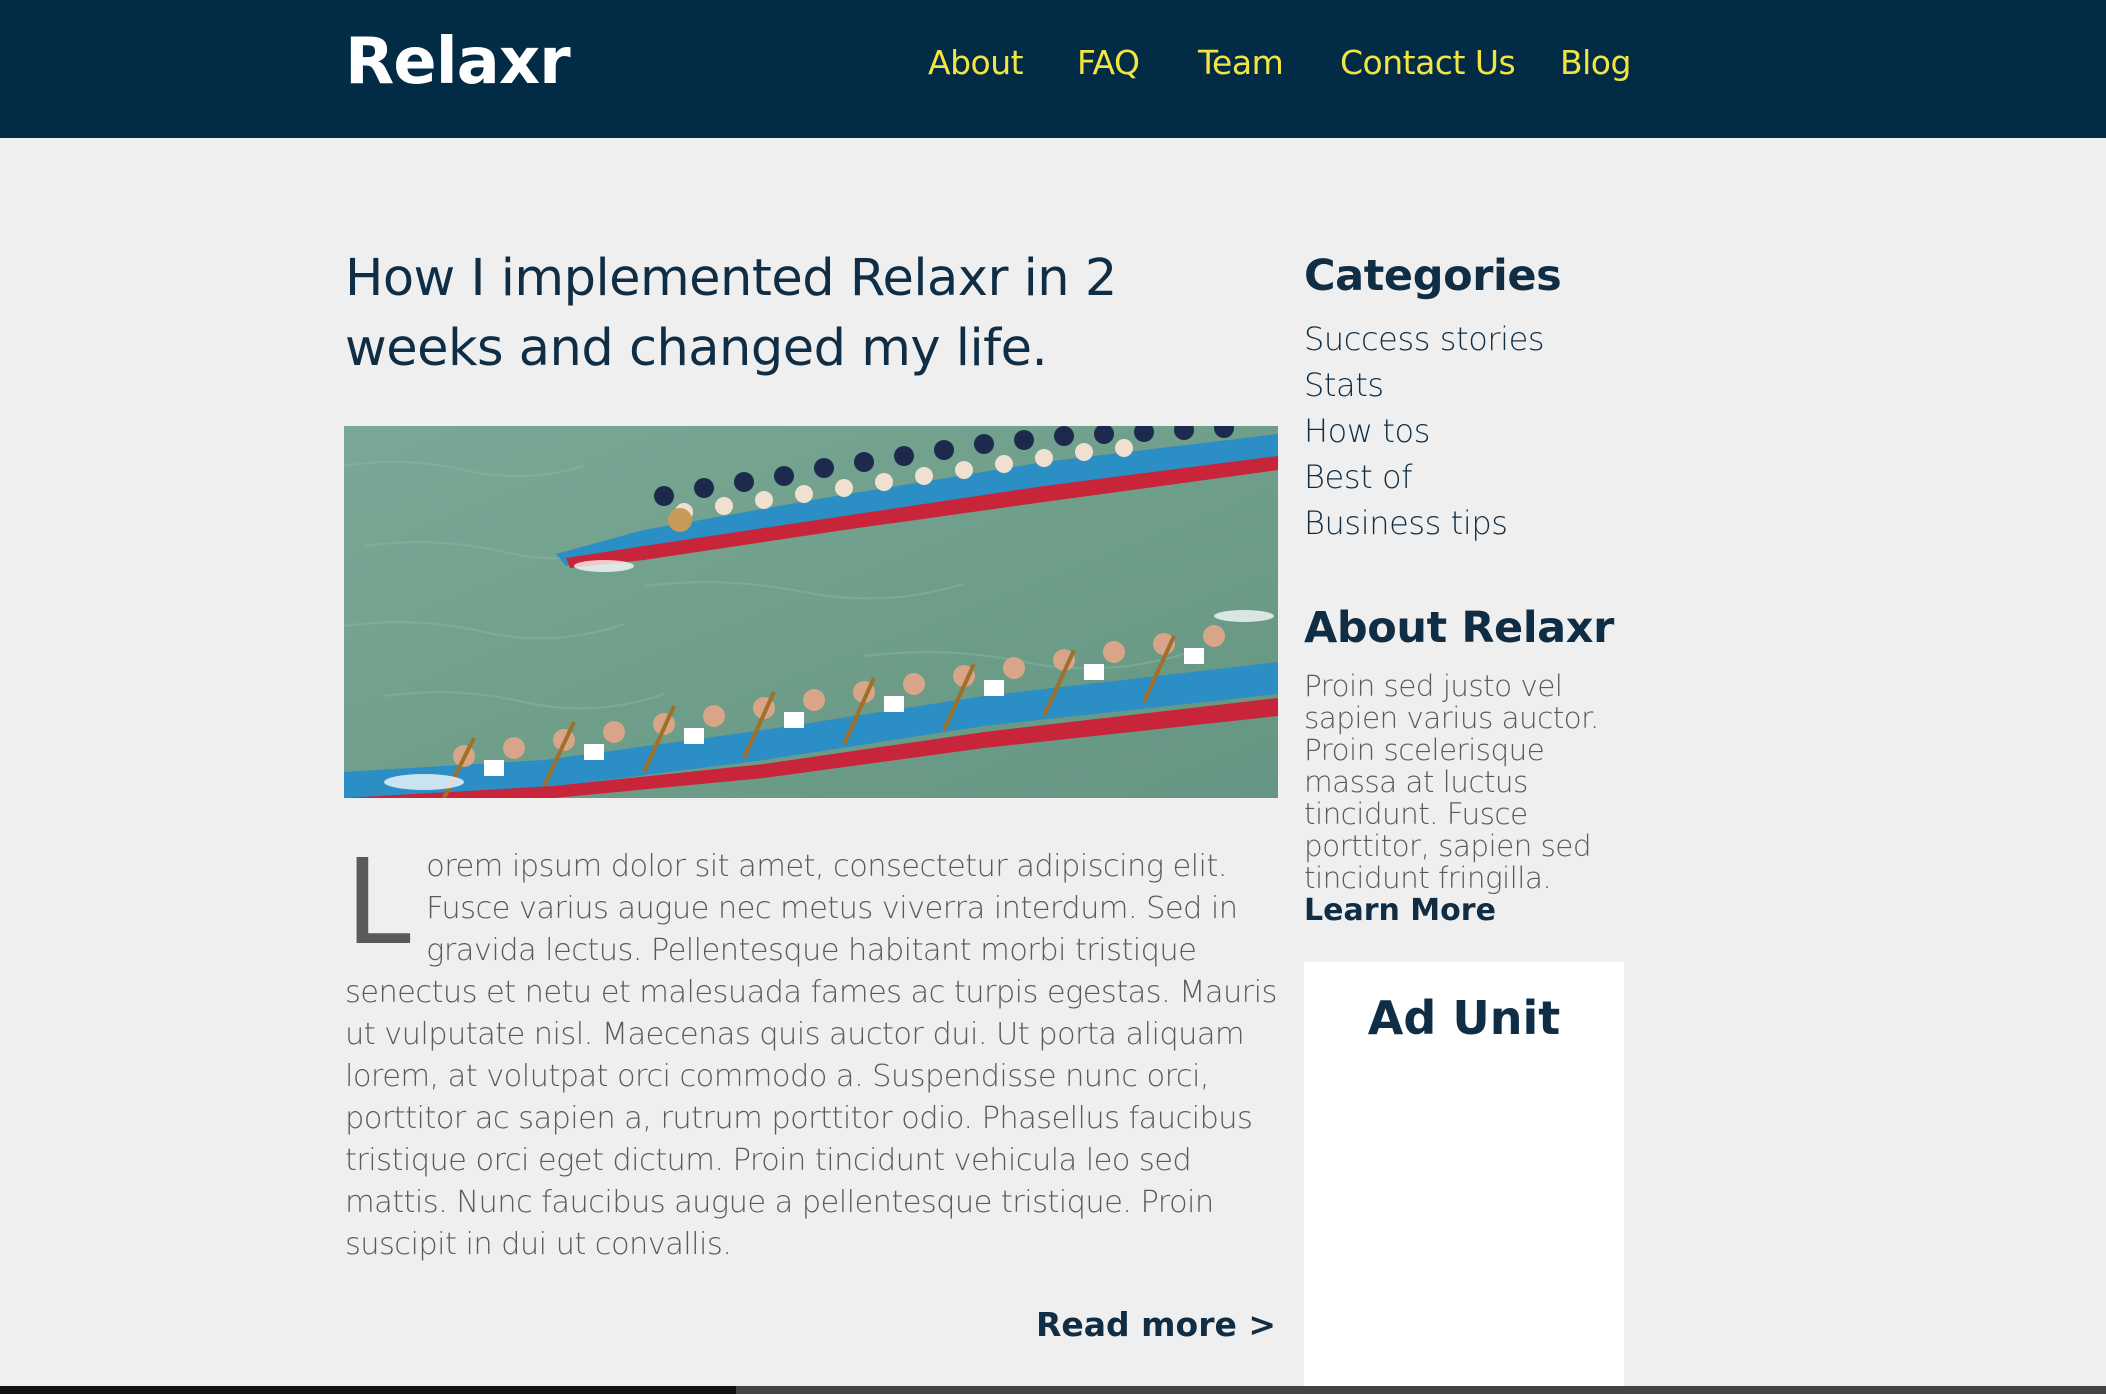 The width and height of the screenshot is (2106, 1394). I want to click on nav-team-link: Team, so click(1241, 63).